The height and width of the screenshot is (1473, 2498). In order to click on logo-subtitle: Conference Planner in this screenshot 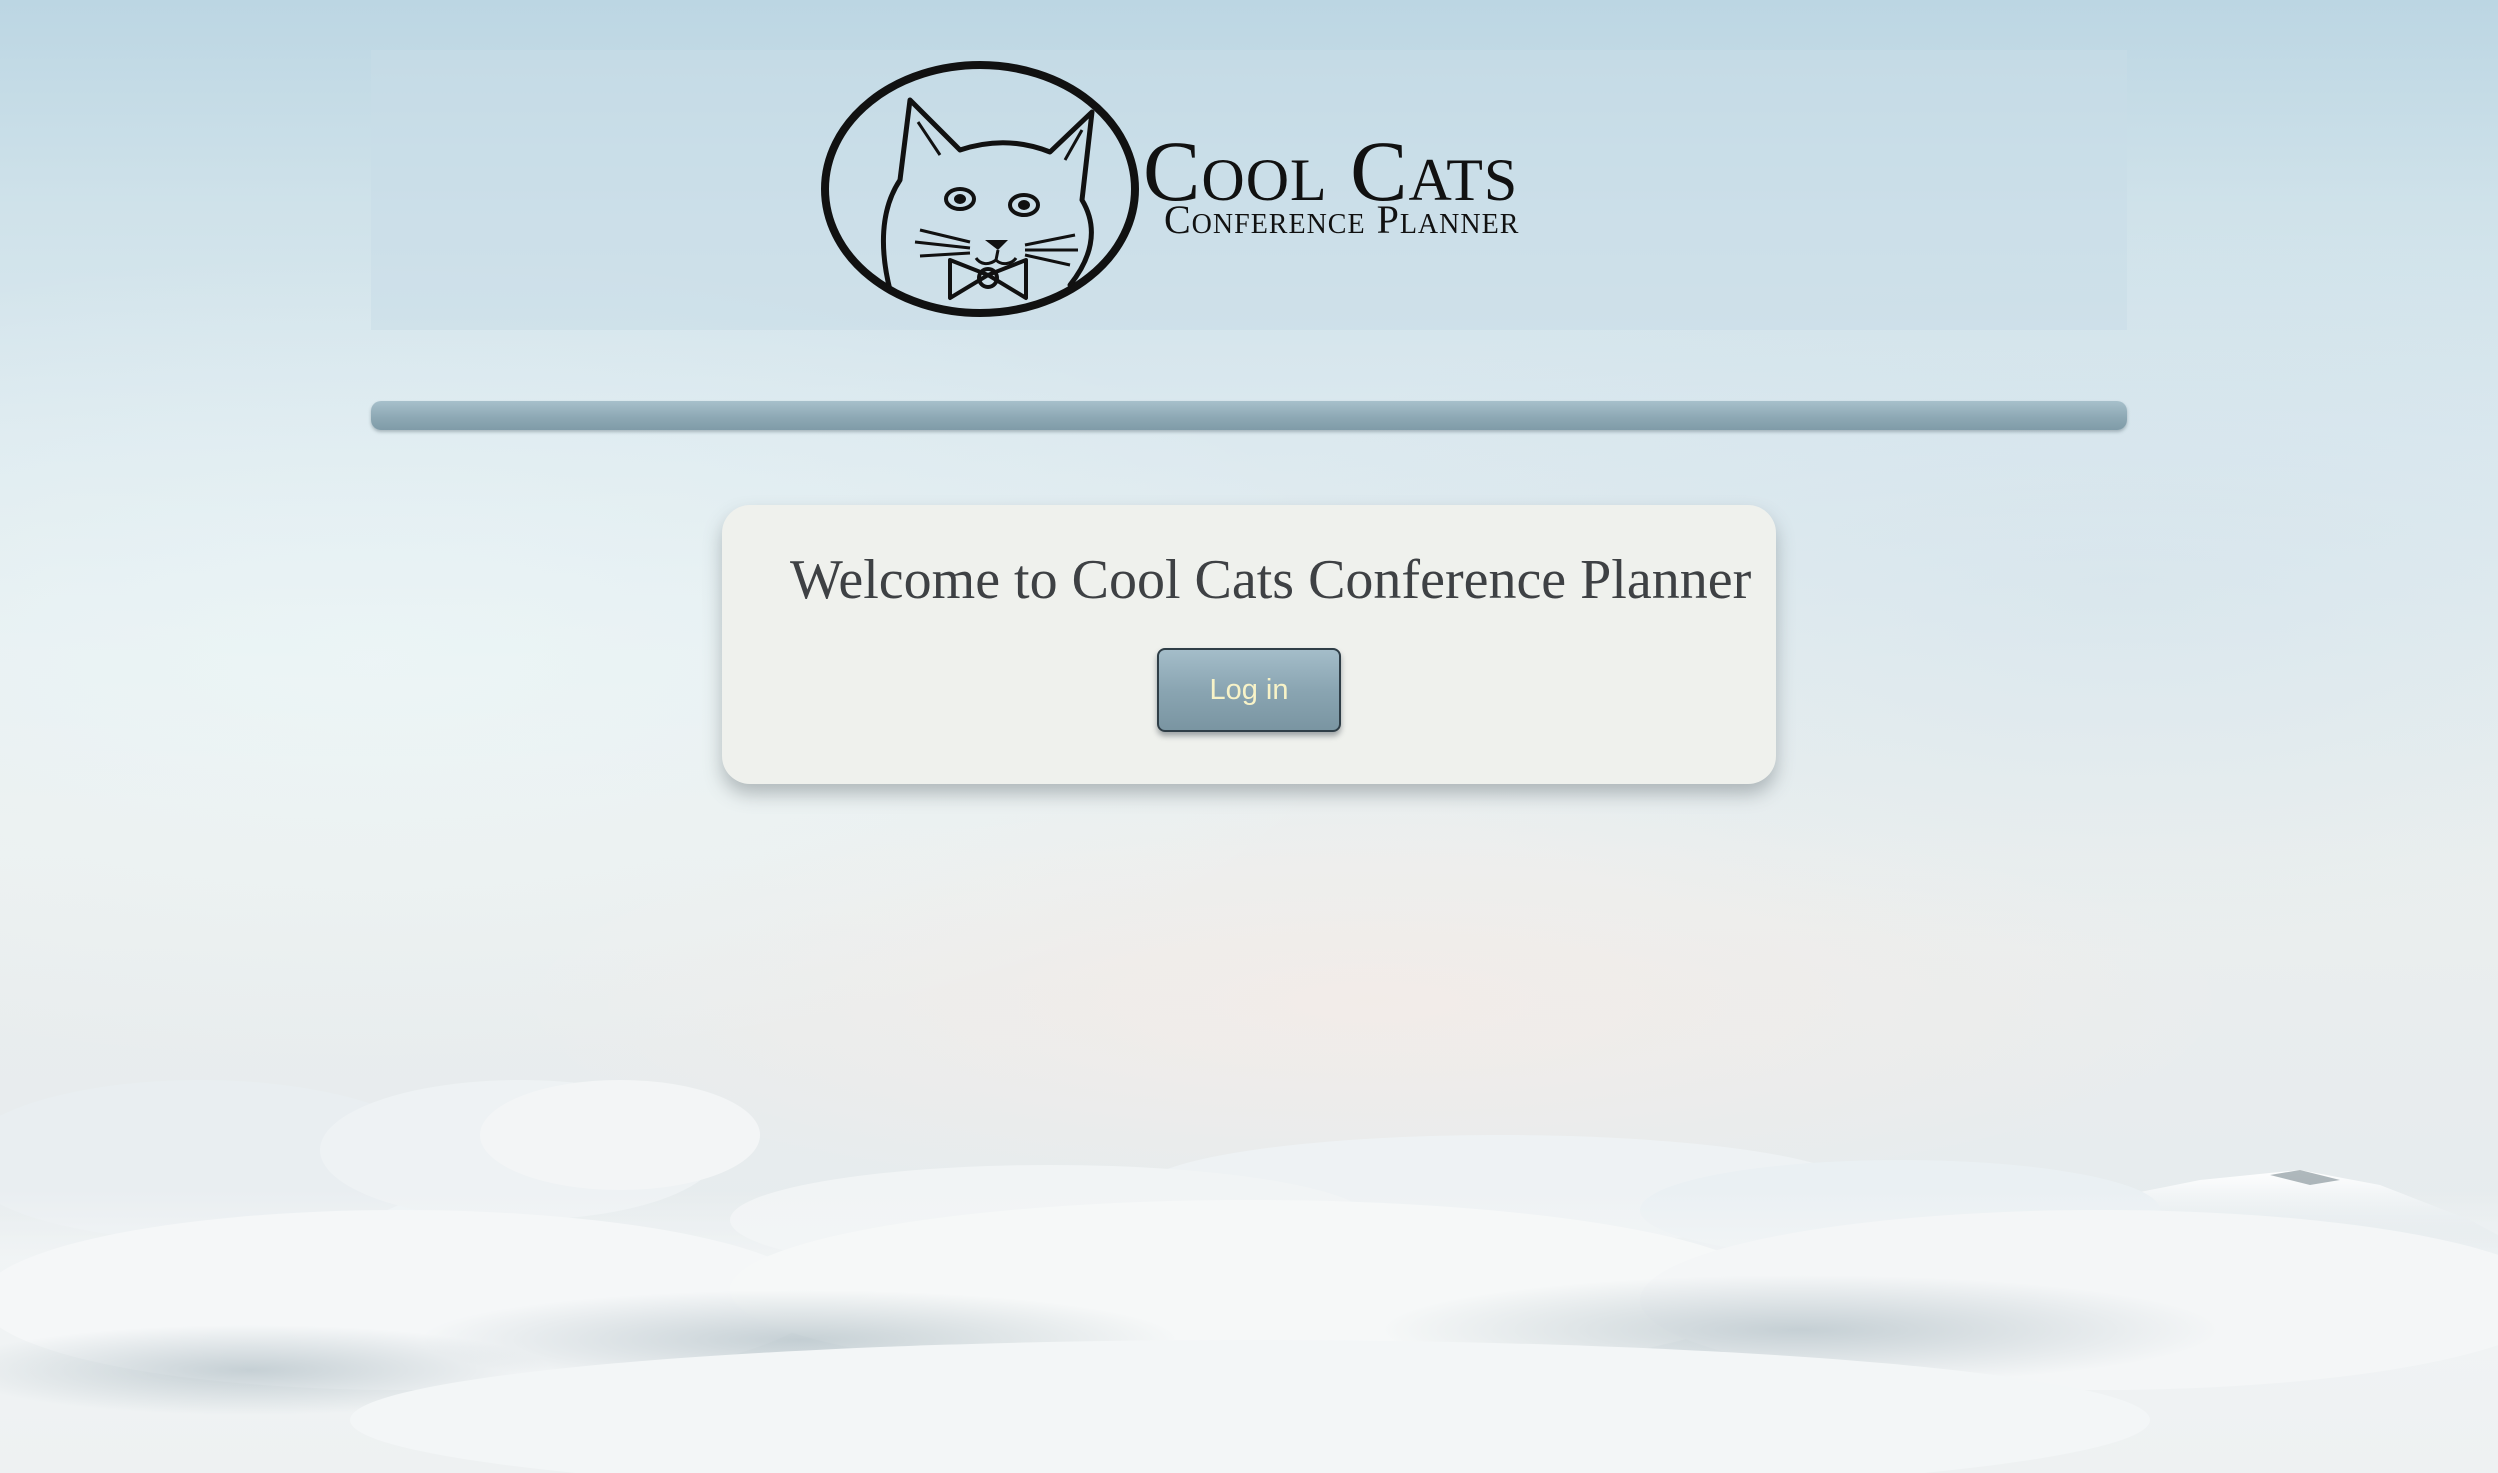, I will do `click(1342, 219)`.